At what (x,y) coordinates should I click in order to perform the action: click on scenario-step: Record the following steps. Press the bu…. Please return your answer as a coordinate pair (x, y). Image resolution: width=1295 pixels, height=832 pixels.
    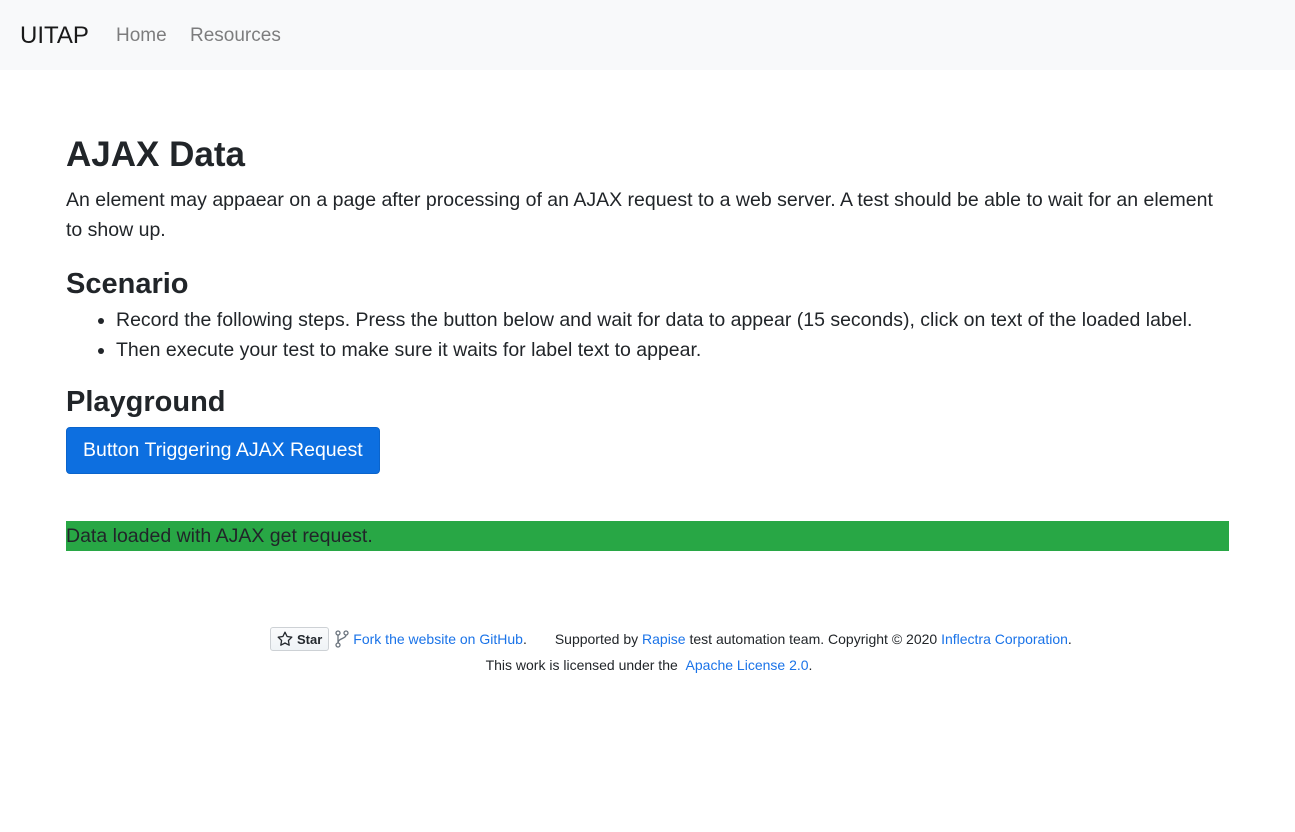
    Looking at the image, I should click on (672, 320).